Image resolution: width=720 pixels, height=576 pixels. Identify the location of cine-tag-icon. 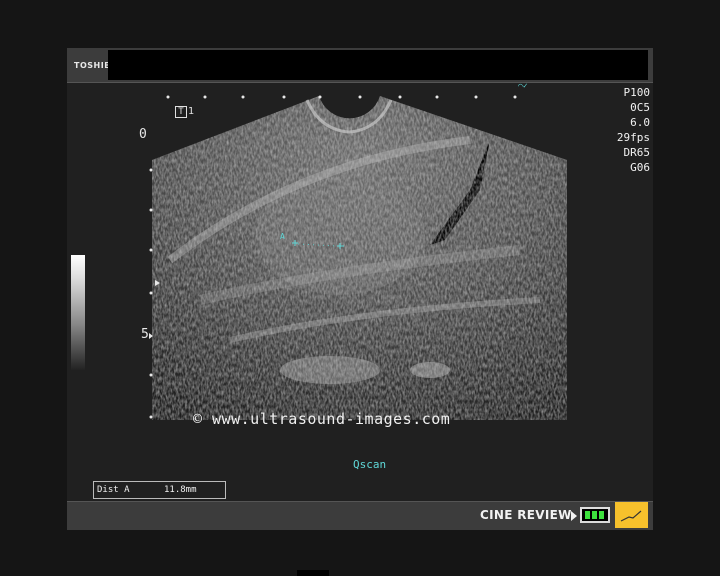
(631, 515).